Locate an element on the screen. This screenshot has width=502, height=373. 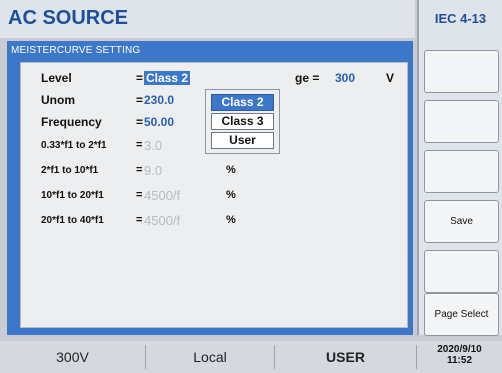
page-select-button: Page Select is located at coordinates (461, 314).